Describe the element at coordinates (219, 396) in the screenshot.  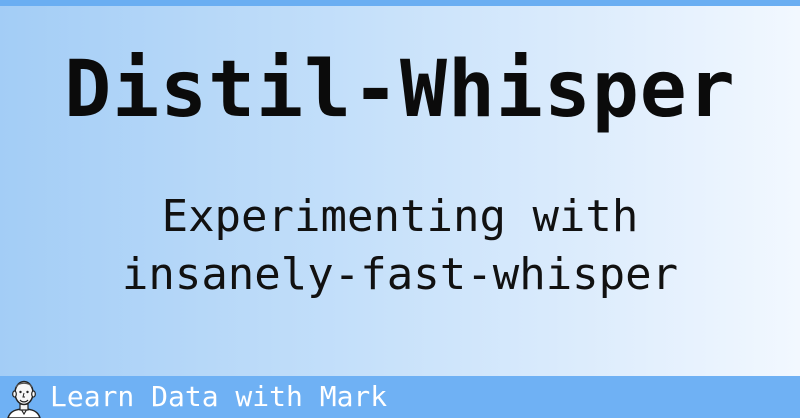
I see `footer-brand-text: Learn Data with Mark` at that location.